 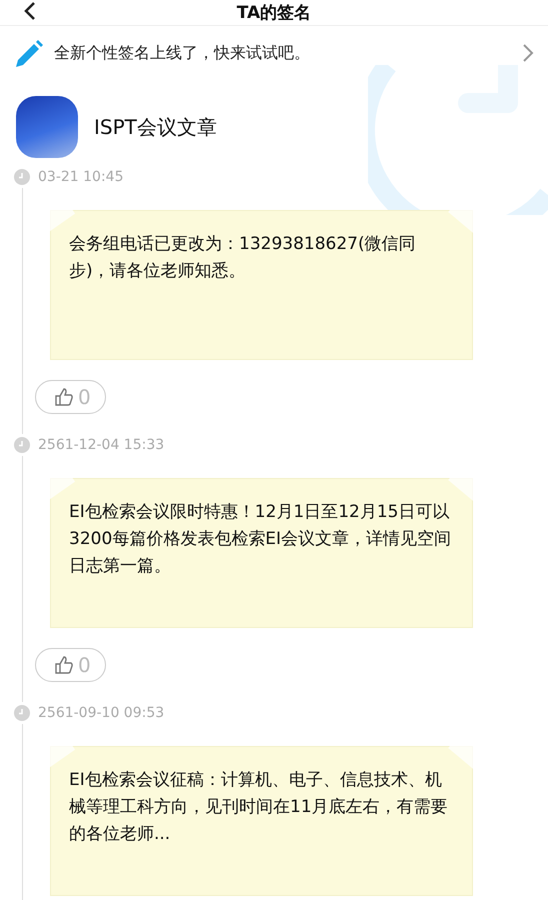 I want to click on post-time: 2561-12-04 15:33, so click(x=101, y=445).